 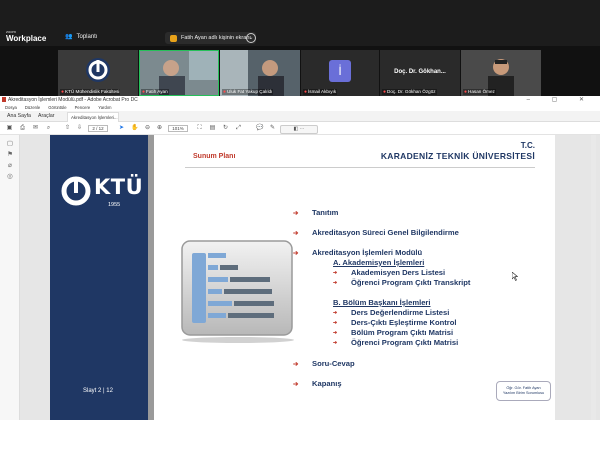 What do you see at coordinates (87, 36) in the screenshot?
I see `meetings-label: Toplantı` at bounding box center [87, 36].